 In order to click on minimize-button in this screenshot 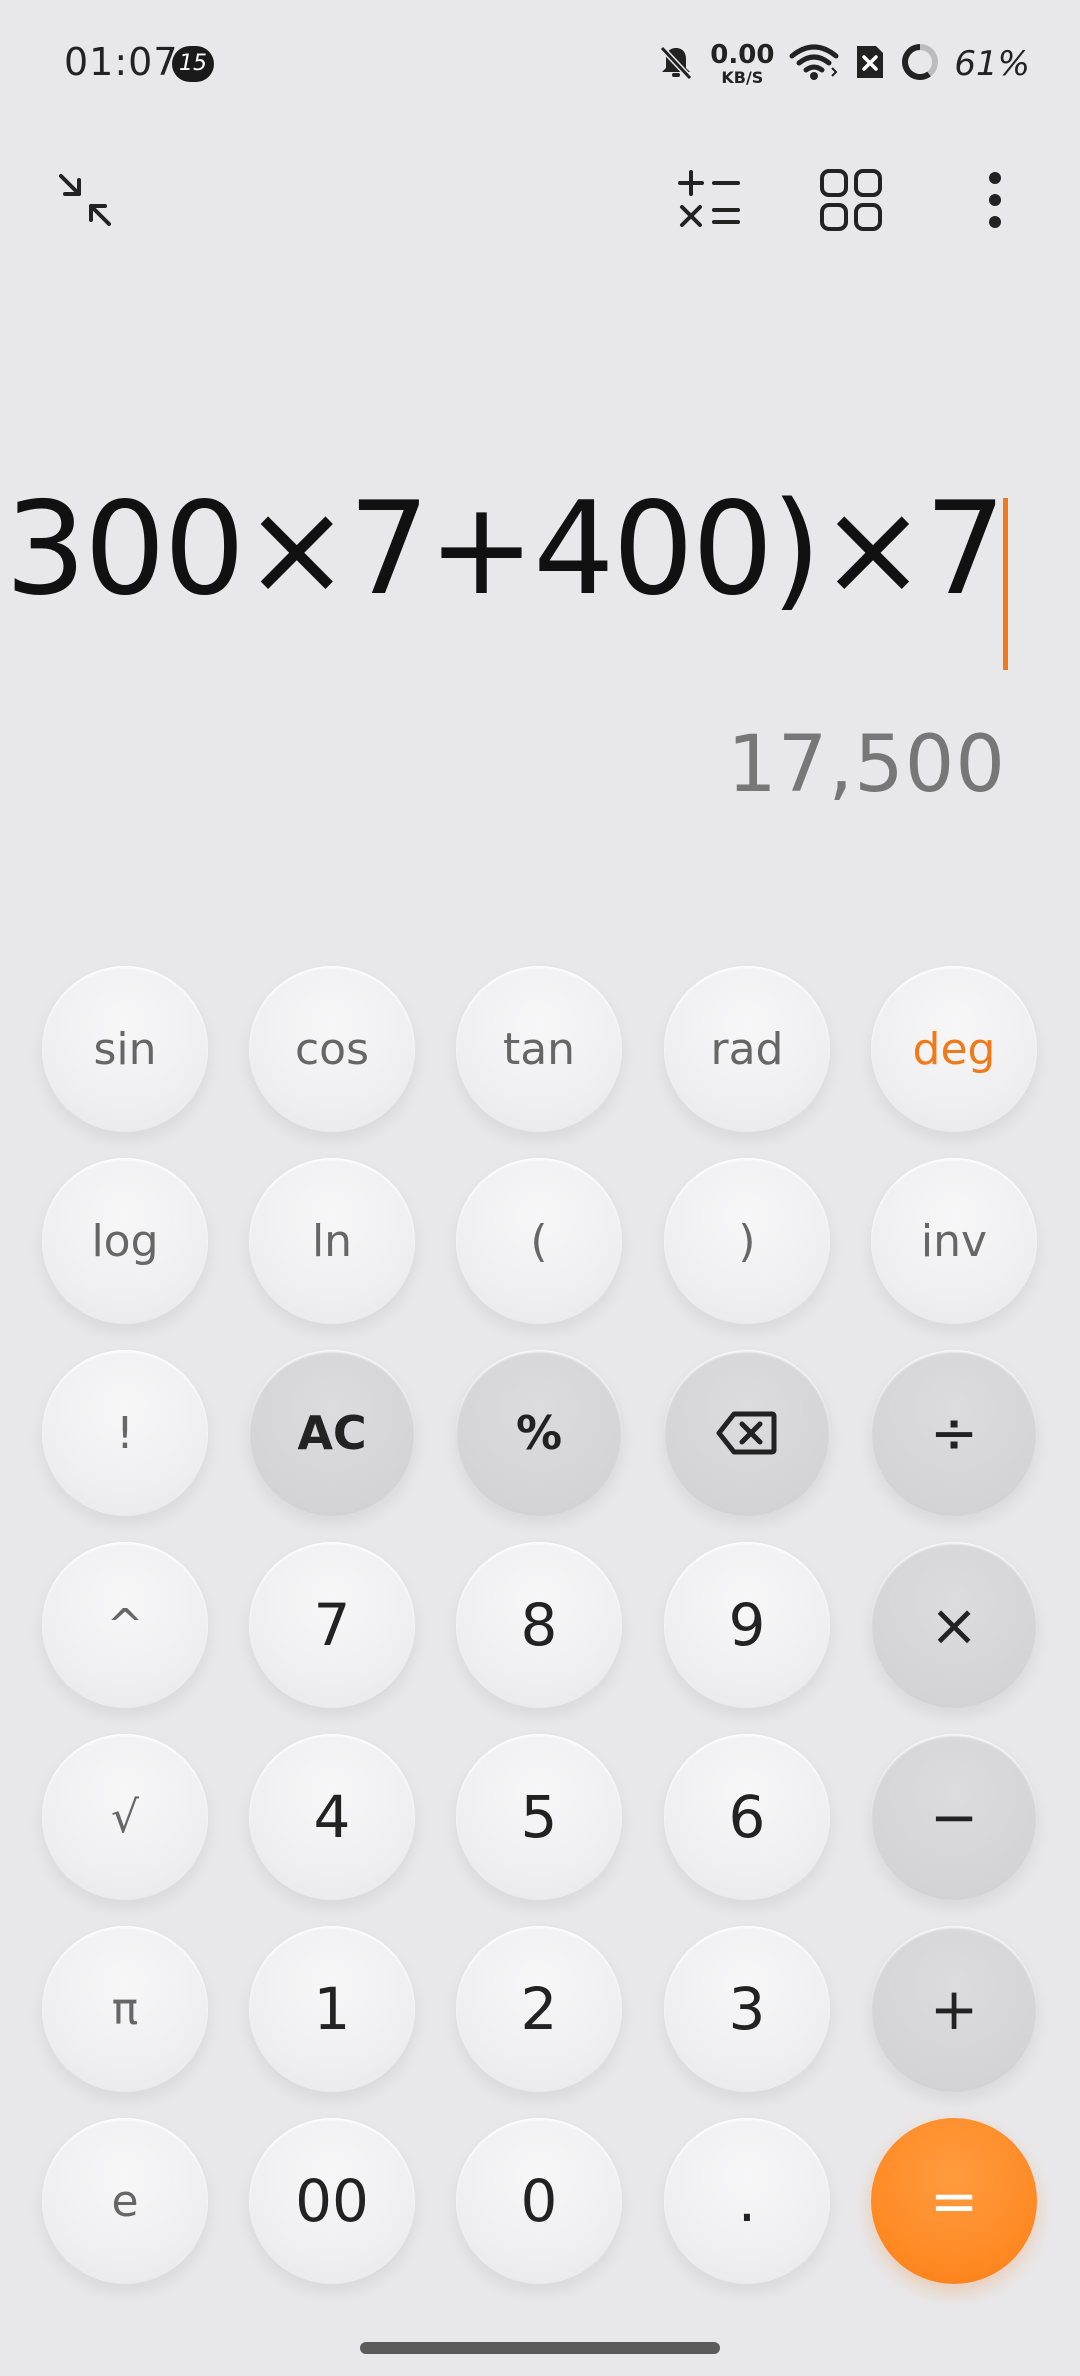, I will do `click(85, 200)`.